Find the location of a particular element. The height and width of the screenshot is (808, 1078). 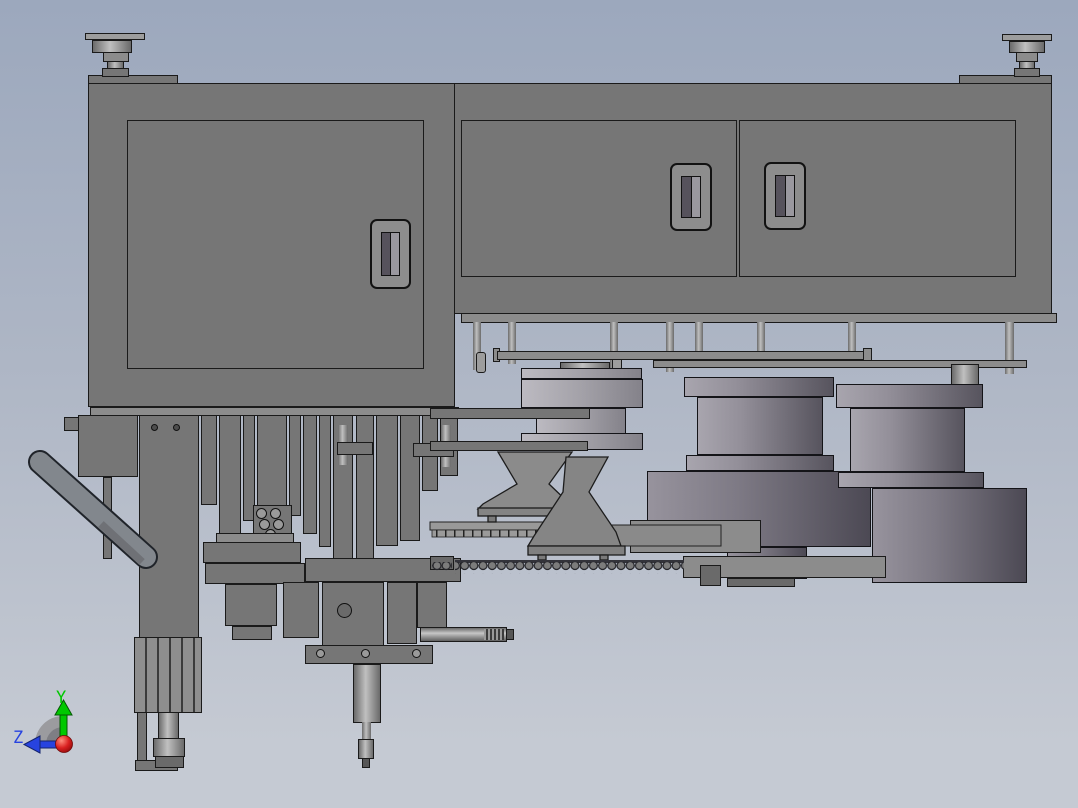

y-axis-label: Y is located at coordinates (61, 698).